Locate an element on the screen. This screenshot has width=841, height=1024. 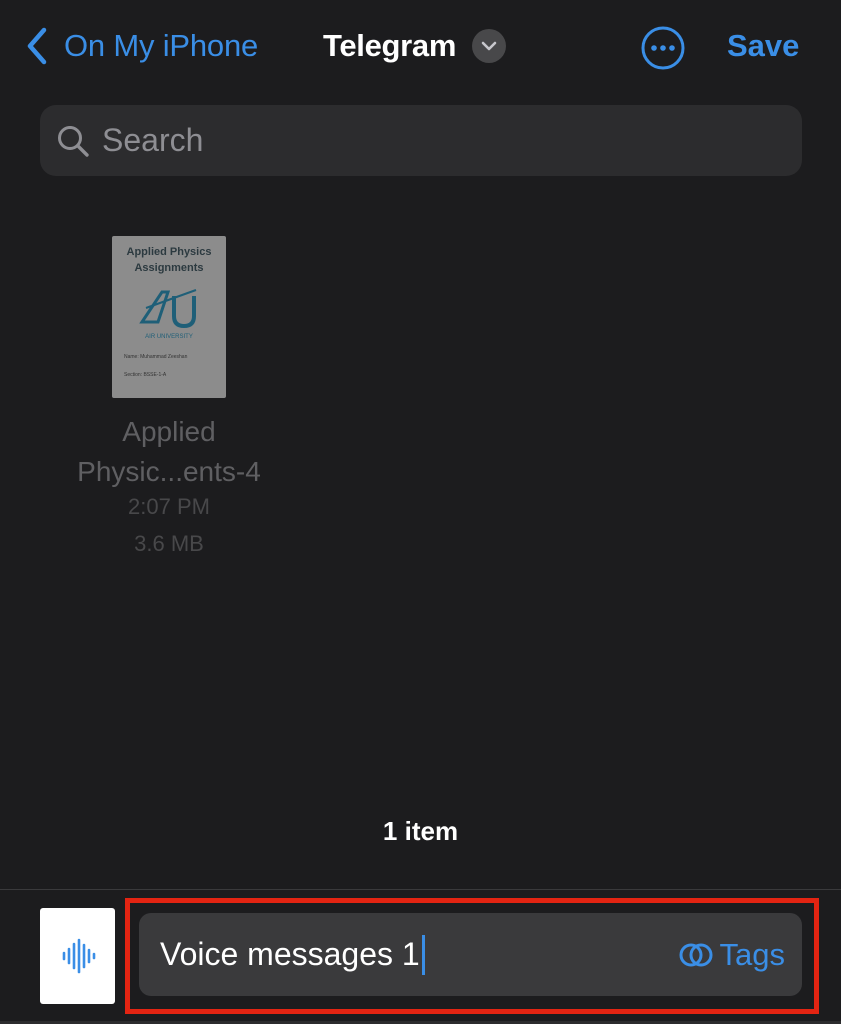
tags-button: Tags is located at coordinates (731, 955).